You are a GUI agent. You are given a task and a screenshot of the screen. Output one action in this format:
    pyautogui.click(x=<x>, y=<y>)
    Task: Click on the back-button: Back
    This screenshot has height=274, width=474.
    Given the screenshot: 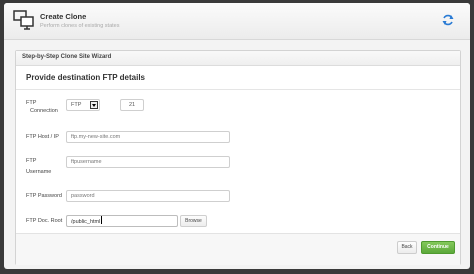 What is the action you would take?
    pyautogui.click(x=407, y=247)
    